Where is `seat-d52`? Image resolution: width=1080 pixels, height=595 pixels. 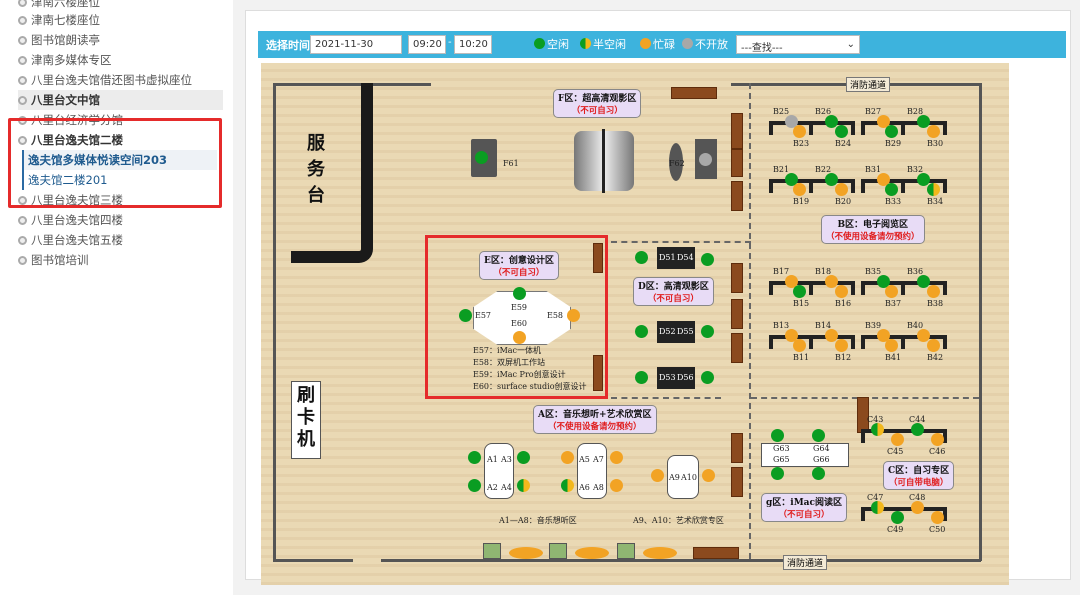
seat-d52 is located at coordinates (641, 331).